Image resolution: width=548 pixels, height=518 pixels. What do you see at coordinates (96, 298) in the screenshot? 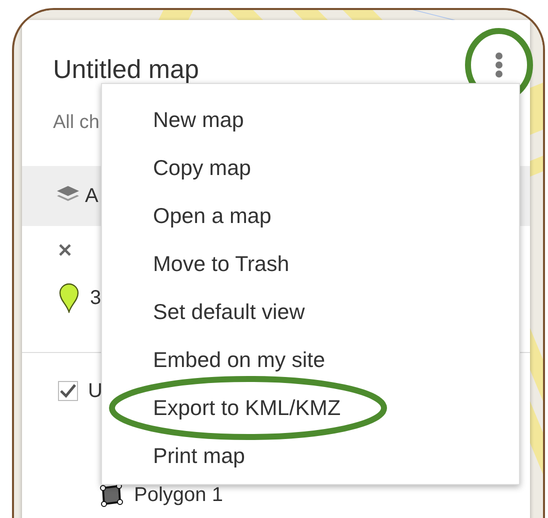
I see `feature-count: 3` at bounding box center [96, 298].